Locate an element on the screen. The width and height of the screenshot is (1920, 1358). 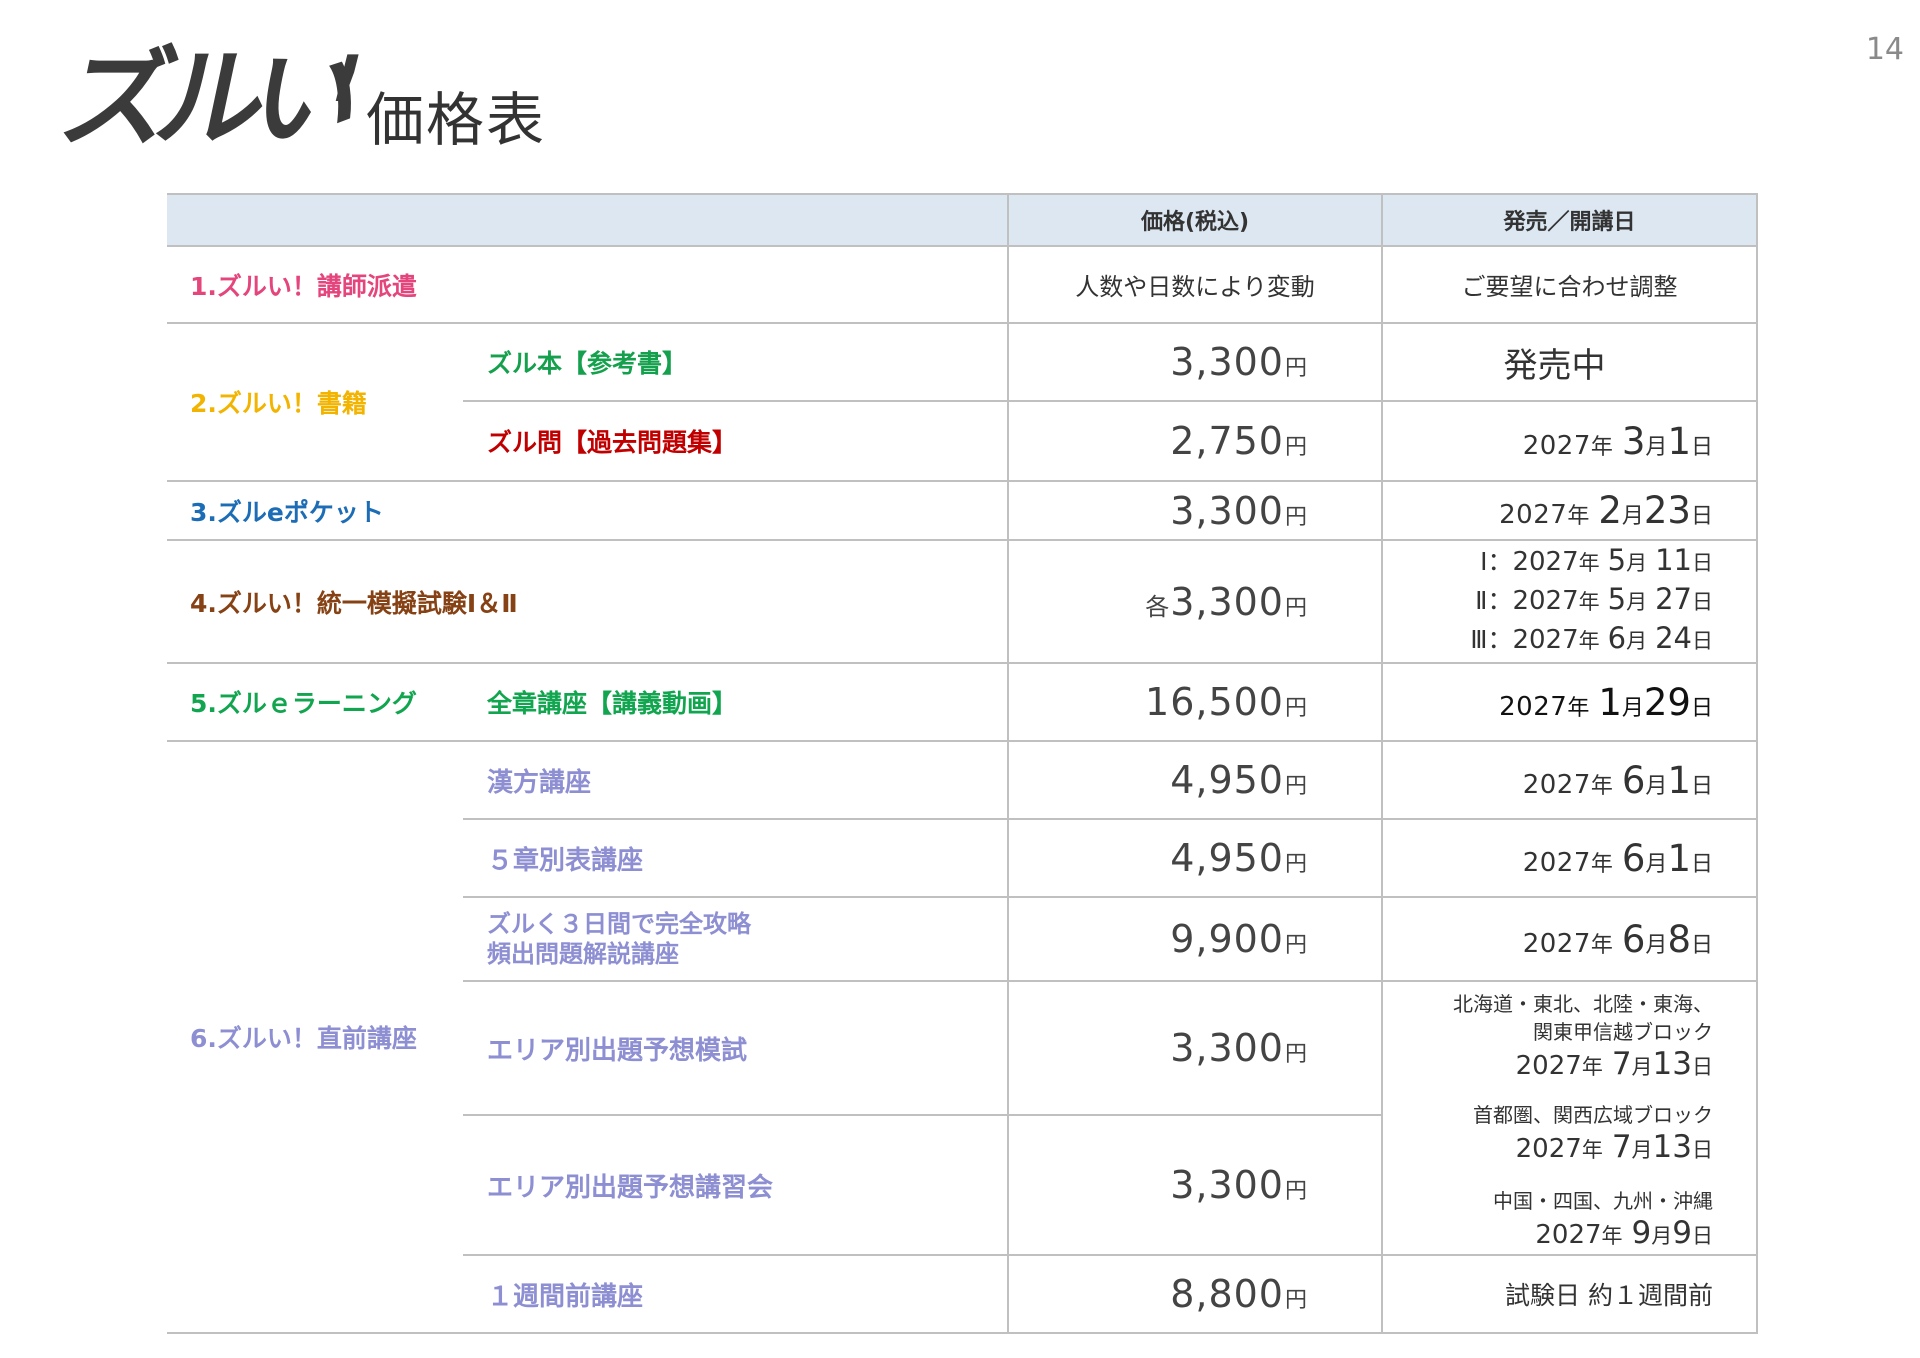
item-name: ズル本【参考書】 is located at coordinates (735, 362).